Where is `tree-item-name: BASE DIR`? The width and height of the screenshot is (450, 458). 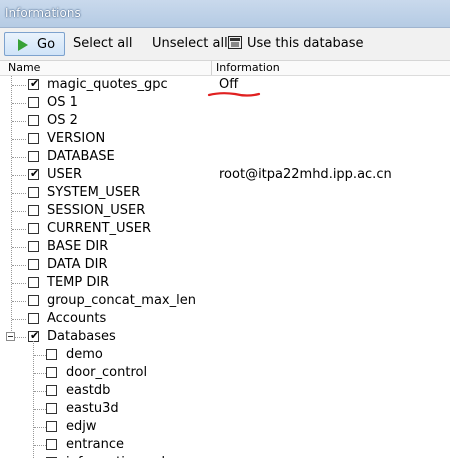
tree-item-name: BASE DIR is located at coordinates (78, 246).